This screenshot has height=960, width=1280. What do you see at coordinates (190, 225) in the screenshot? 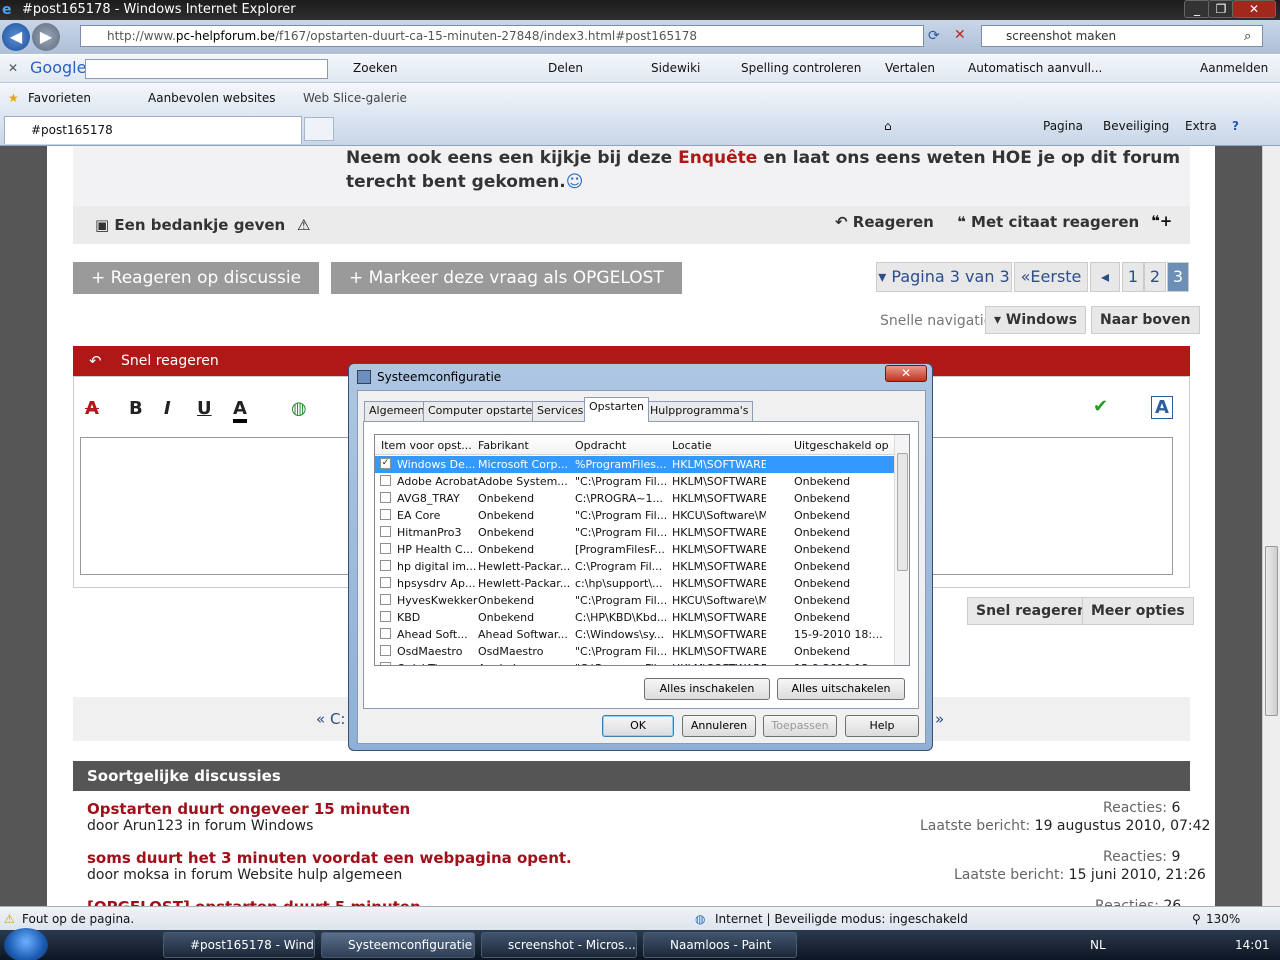
I see `thank-button: ▣ Een bedankje geven` at bounding box center [190, 225].